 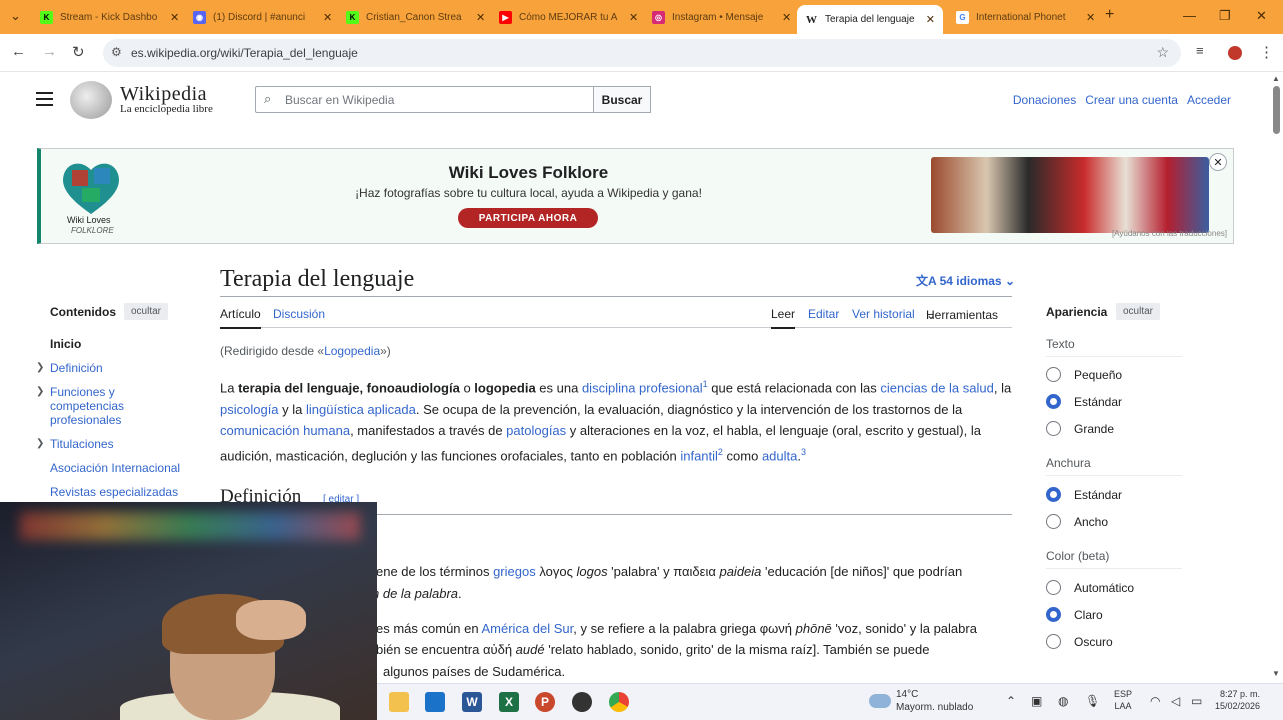 What do you see at coordinates (536, 430) in the screenshot?
I see `article-link: patologías` at bounding box center [536, 430].